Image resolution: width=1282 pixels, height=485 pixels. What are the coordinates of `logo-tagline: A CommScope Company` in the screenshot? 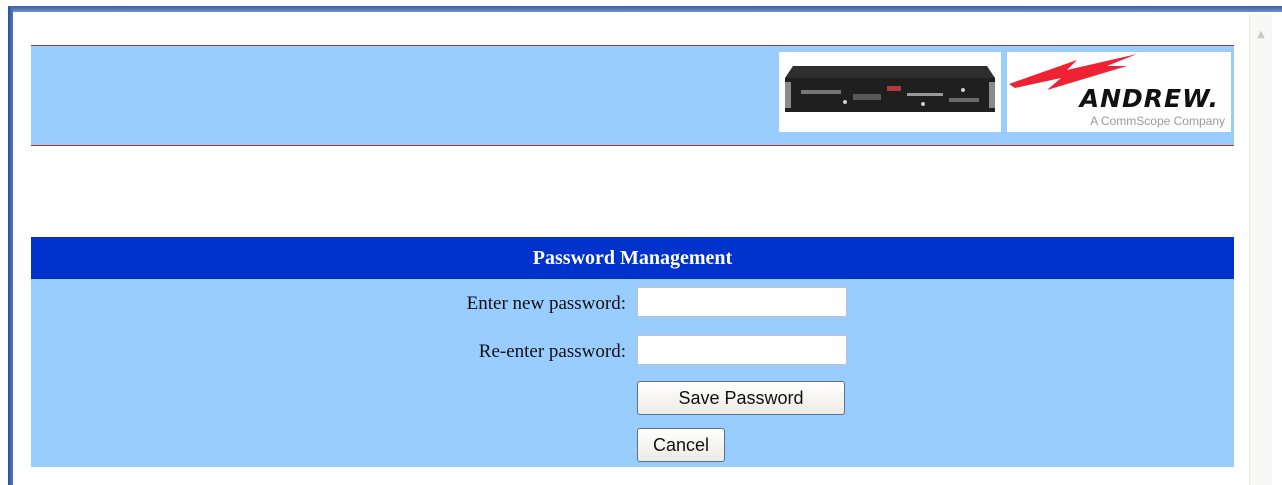 It's located at (1157, 121).